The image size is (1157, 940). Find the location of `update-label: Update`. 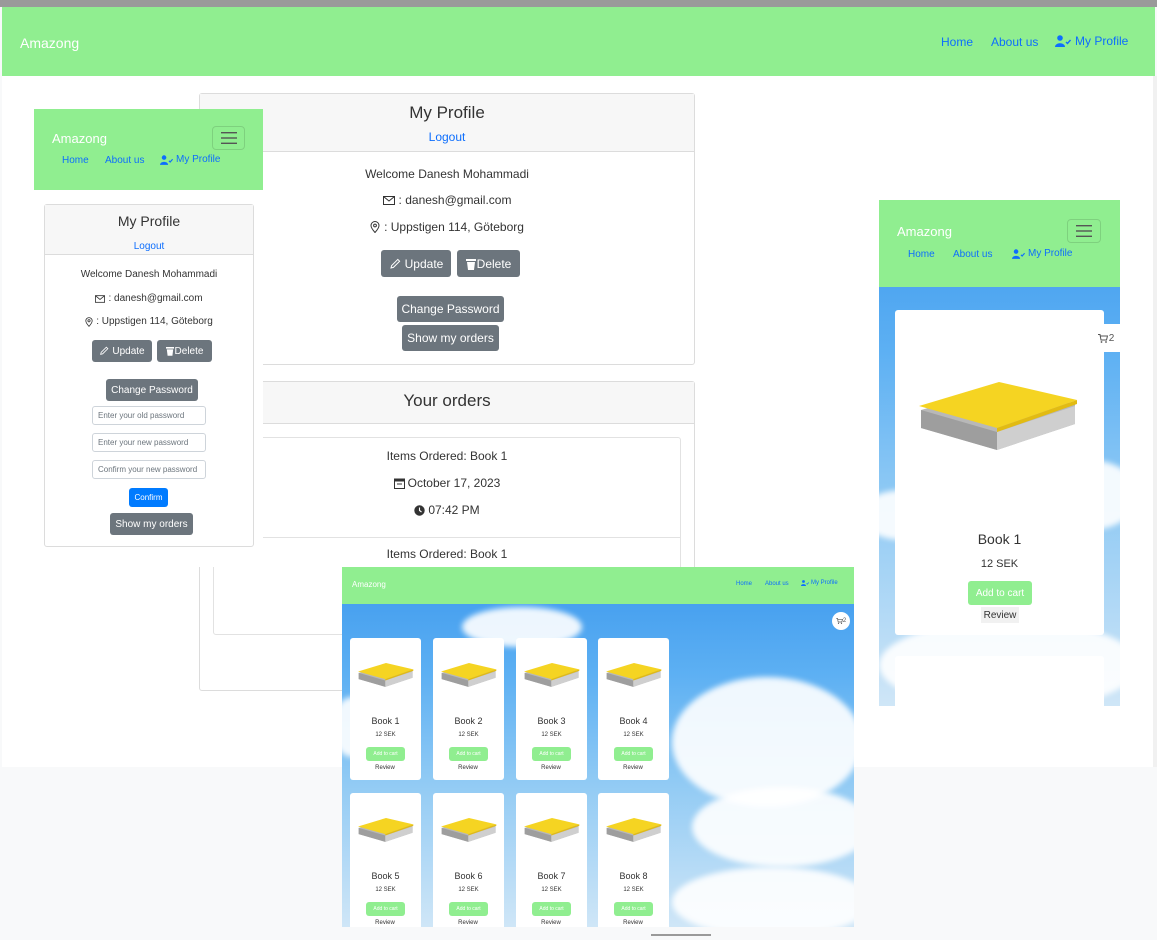

update-label: Update is located at coordinates (424, 263).